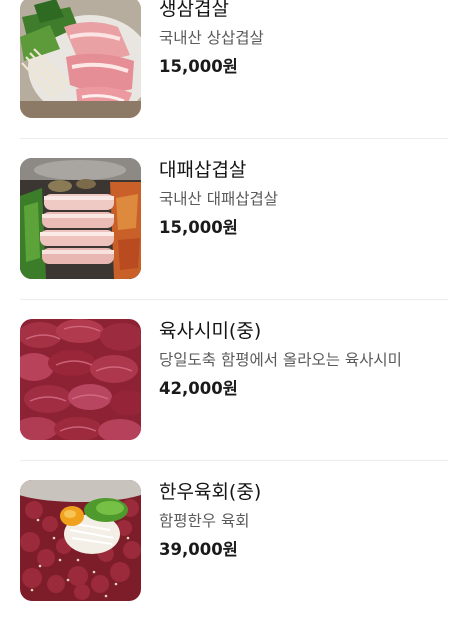 The height and width of the screenshot is (621, 466). What do you see at coordinates (219, 199) in the screenshot?
I see `menu-item-description: 국내산 대패삽겹살` at bounding box center [219, 199].